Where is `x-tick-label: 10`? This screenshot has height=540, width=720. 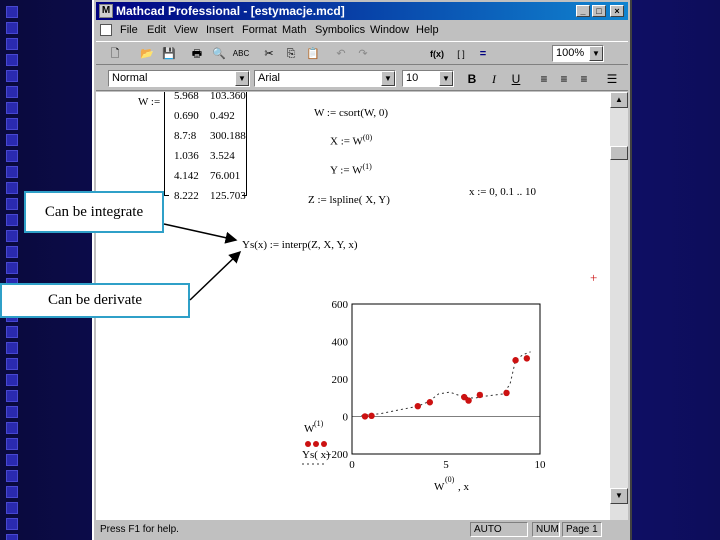 x-tick-label: 10 is located at coordinates (541, 465).